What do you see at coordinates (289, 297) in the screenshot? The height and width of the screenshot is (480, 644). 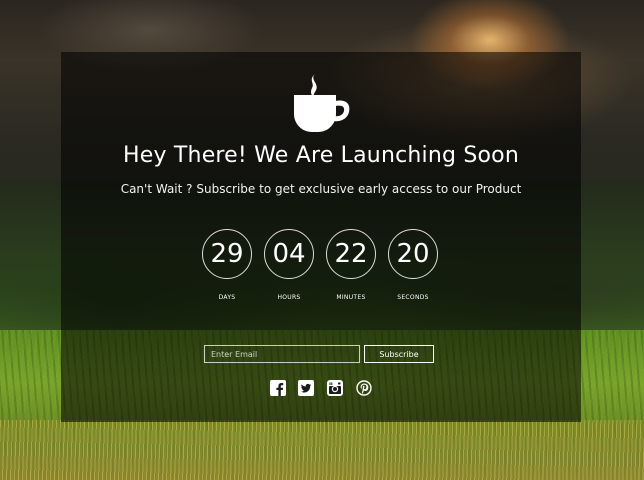 I see `countdown-hours-label: HOURS` at bounding box center [289, 297].